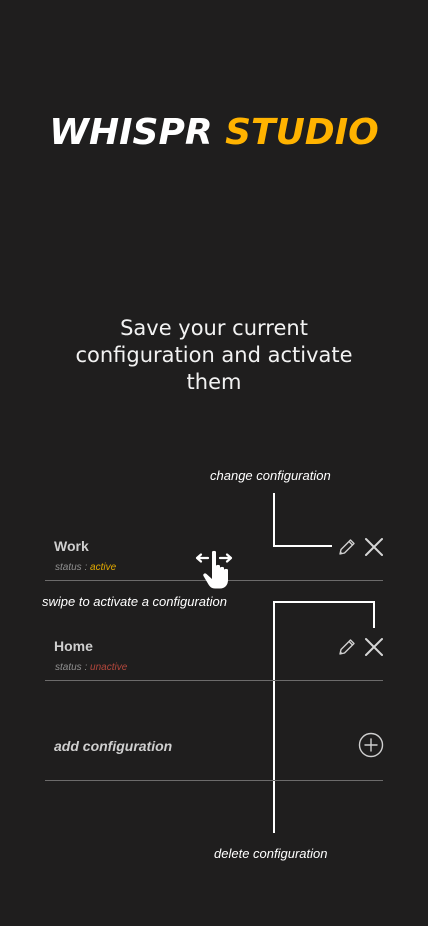 The height and width of the screenshot is (926, 428). What do you see at coordinates (109, 667) in the screenshot?
I see `status-value: unactive` at bounding box center [109, 667].